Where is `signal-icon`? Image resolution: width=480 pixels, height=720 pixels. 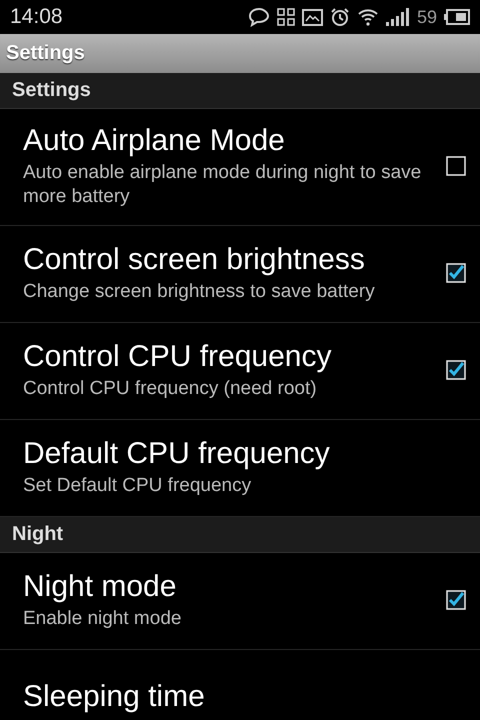
signal-icon is located at coordinates (398, 17).